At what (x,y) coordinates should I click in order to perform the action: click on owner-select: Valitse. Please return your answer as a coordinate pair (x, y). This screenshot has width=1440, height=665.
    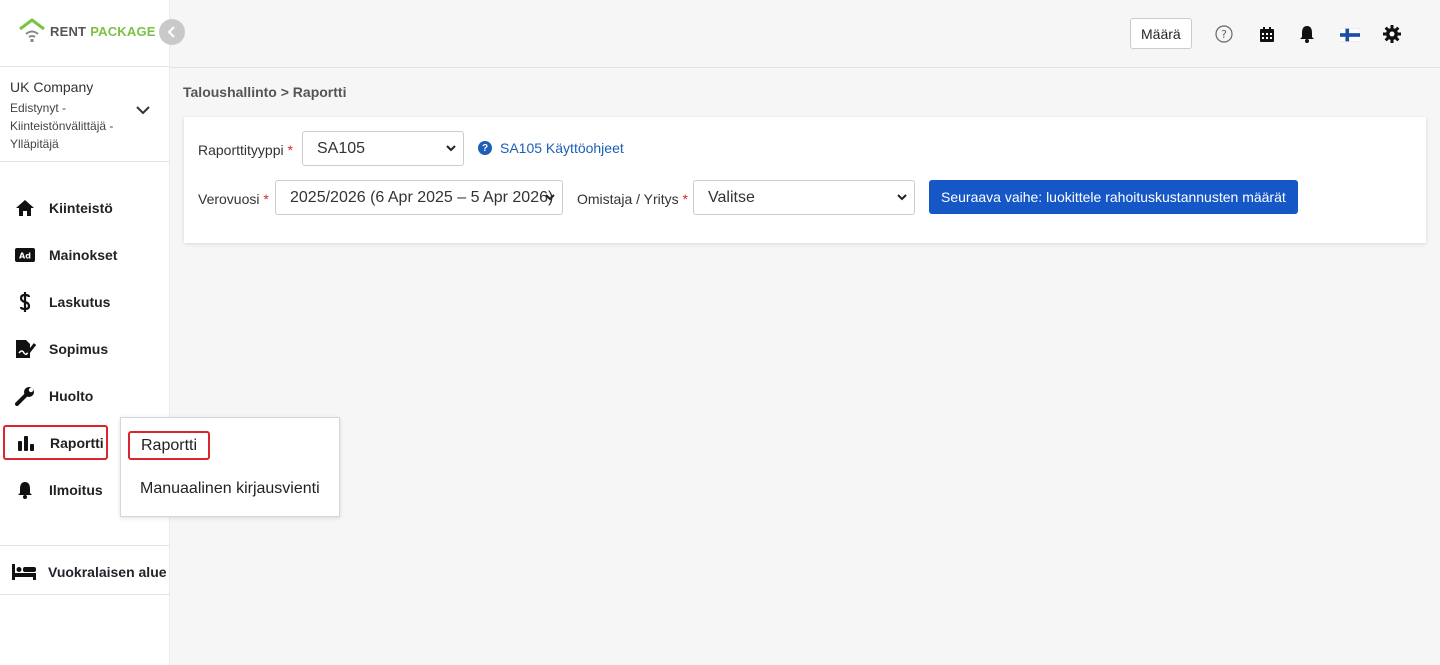
    Looking at the image, I should click on (804, 197).